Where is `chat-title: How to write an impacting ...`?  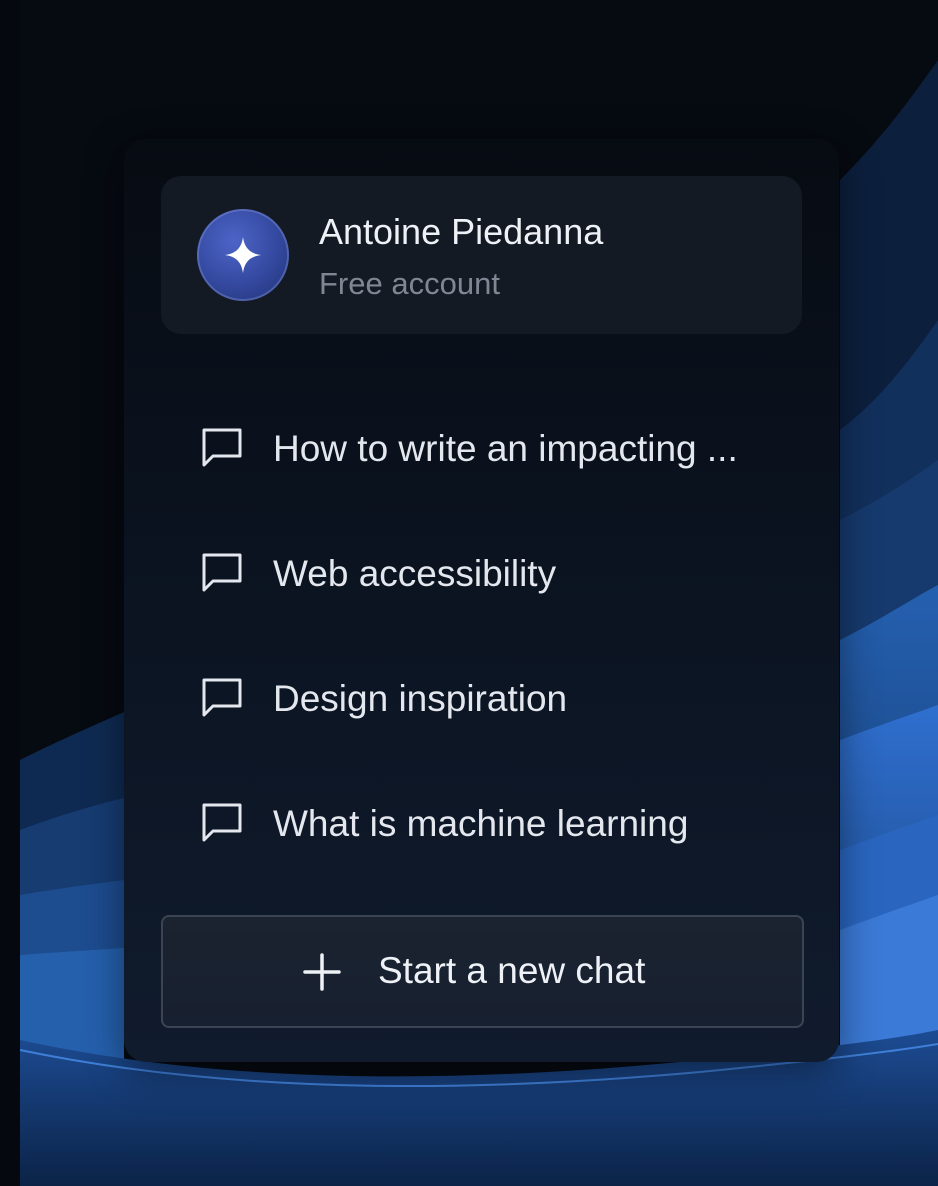
chat-title: How to write an impacting ... is located at coordinates (505, 448).